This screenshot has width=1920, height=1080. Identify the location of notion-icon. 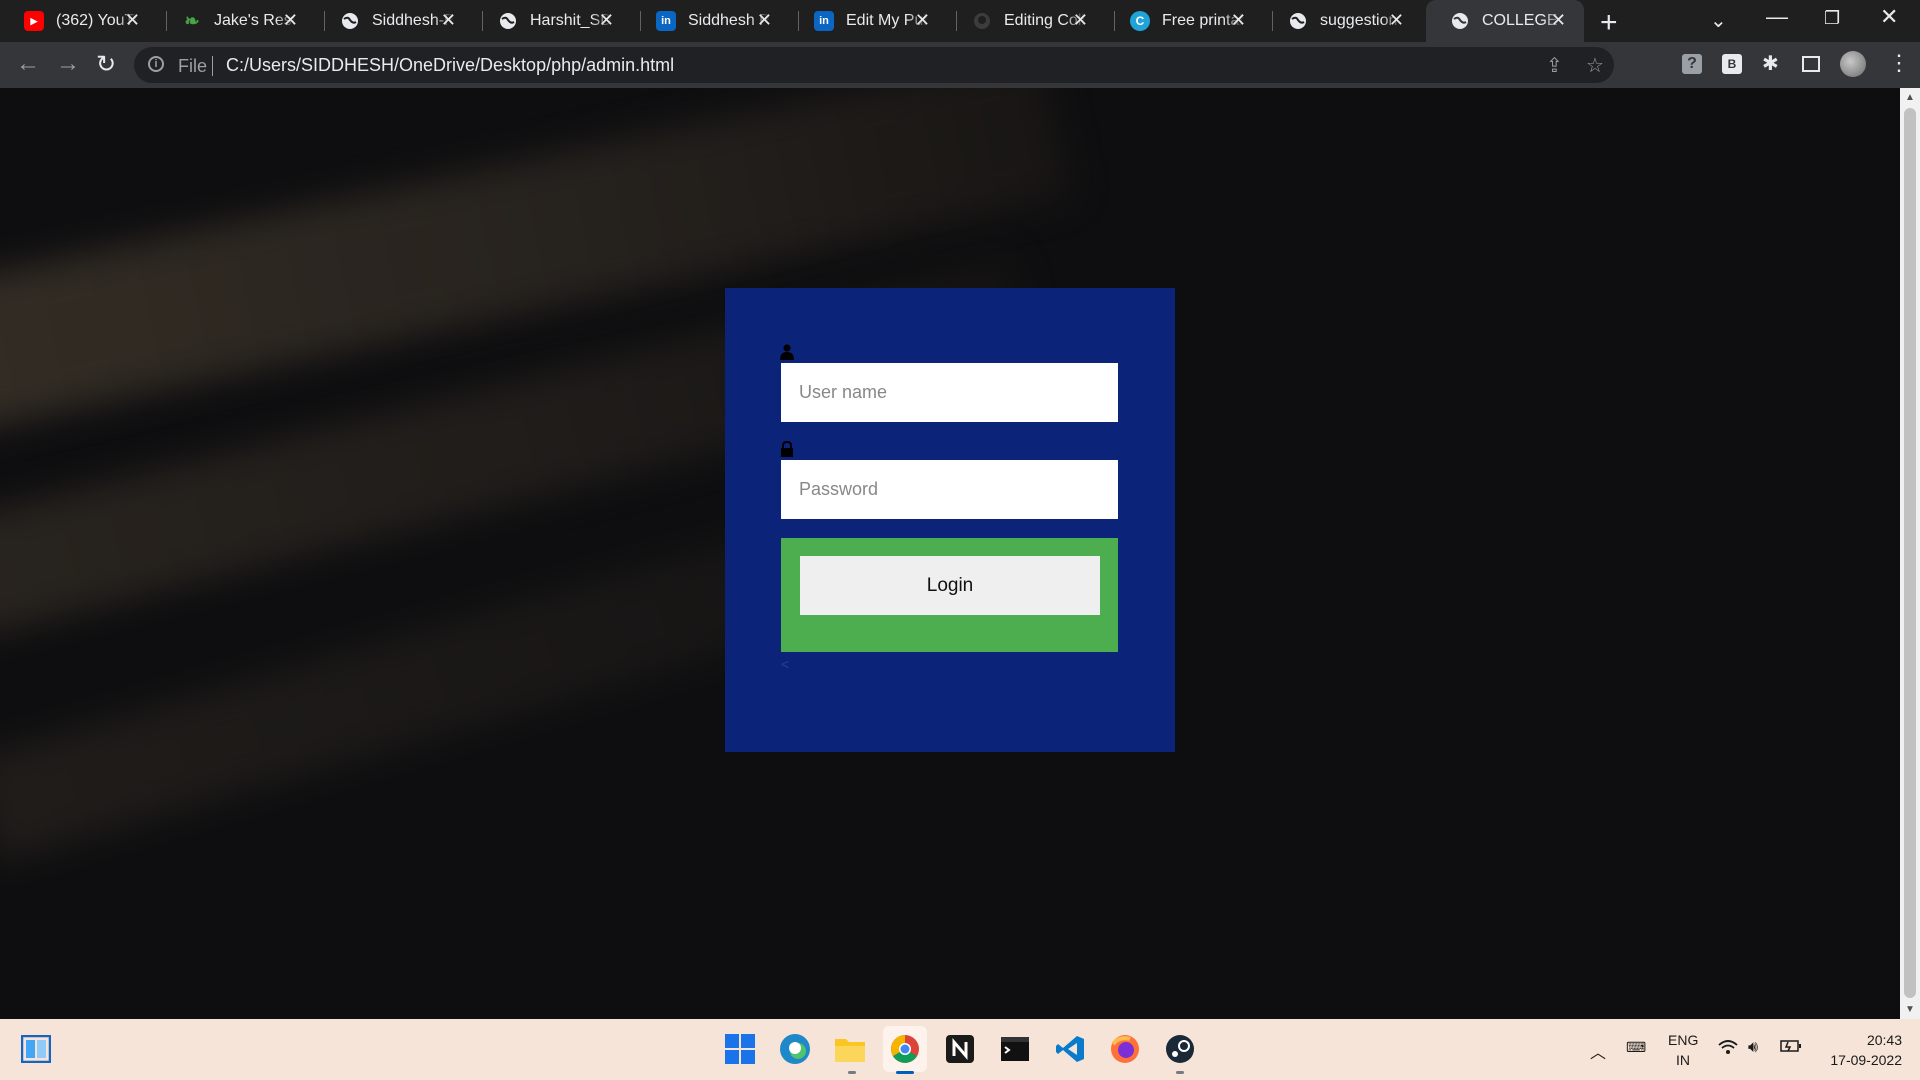
(960, 1049).